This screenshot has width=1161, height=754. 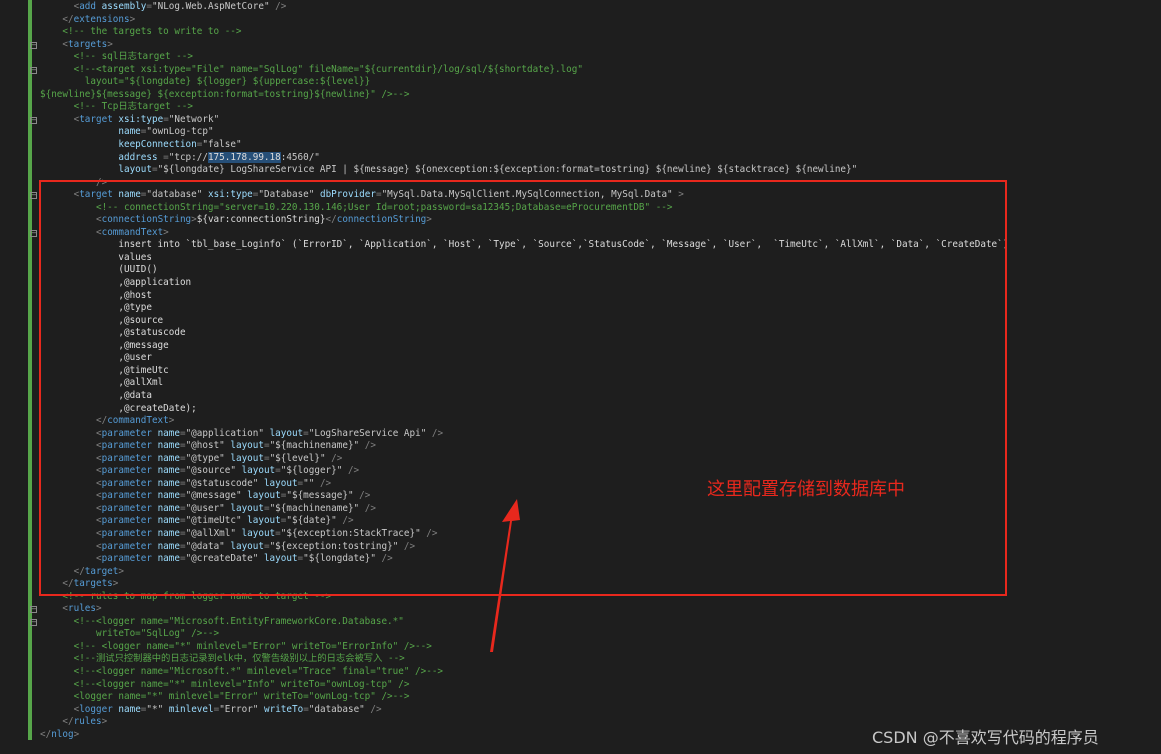 What do you see at coordinates (597, 145) in the screenshot?
I see `code-line: keepConnection="false"` at bounding box center [597, 145].